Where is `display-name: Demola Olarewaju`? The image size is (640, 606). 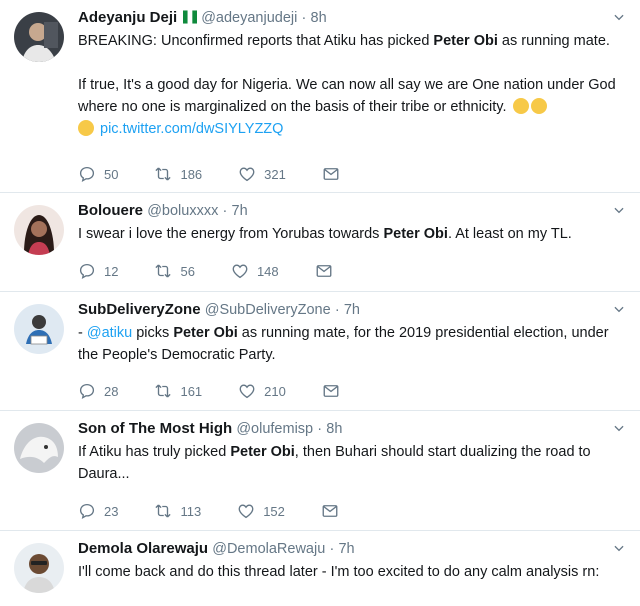
display-name: Demola Olarewaju is located at coordinates (143, 548).